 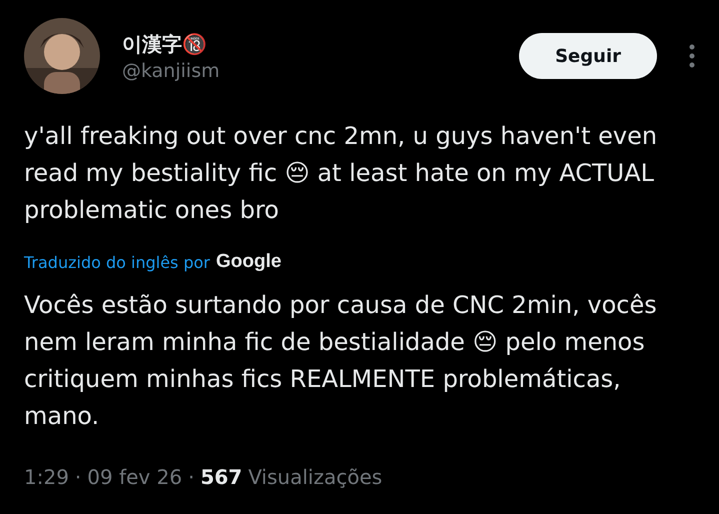 I want to click on post-date: 09 fev 26, so click(x=134, y=477).